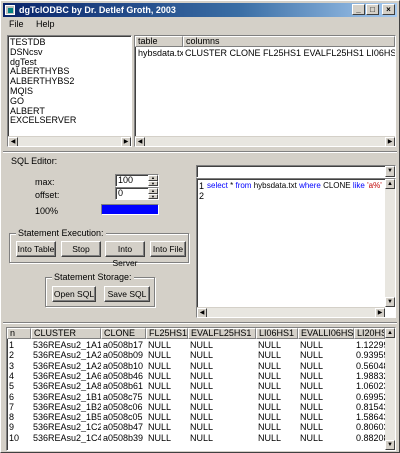  What do you see at coordinates (74, 294) in the screenshot?
I see `open-sql-button: Open SQL` at bounding box center [74, 294].